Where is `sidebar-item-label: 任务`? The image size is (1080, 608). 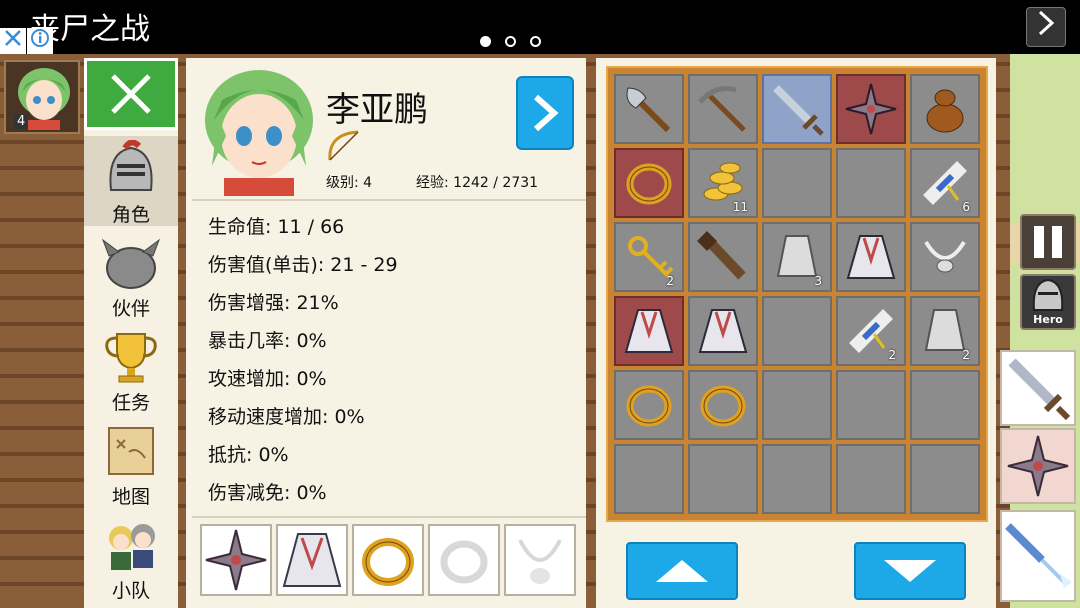 sidebar-item-label: 任务 is located at coordinates (130, 403).